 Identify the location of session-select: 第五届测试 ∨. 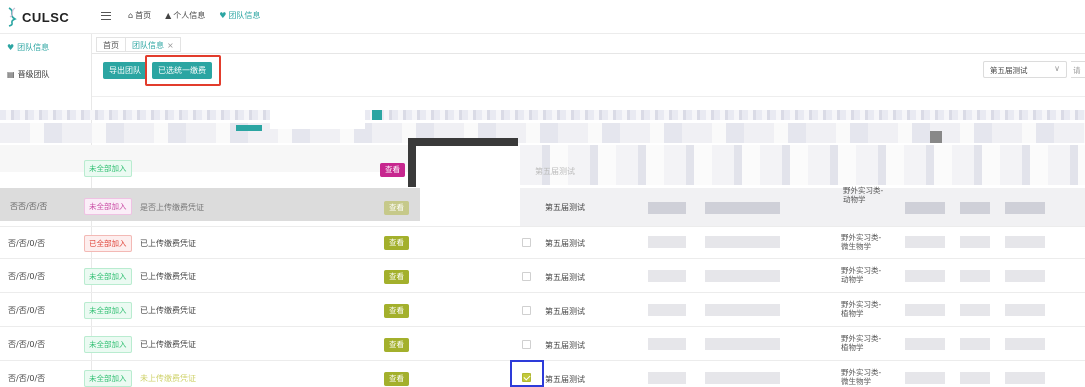
(1025, 69).